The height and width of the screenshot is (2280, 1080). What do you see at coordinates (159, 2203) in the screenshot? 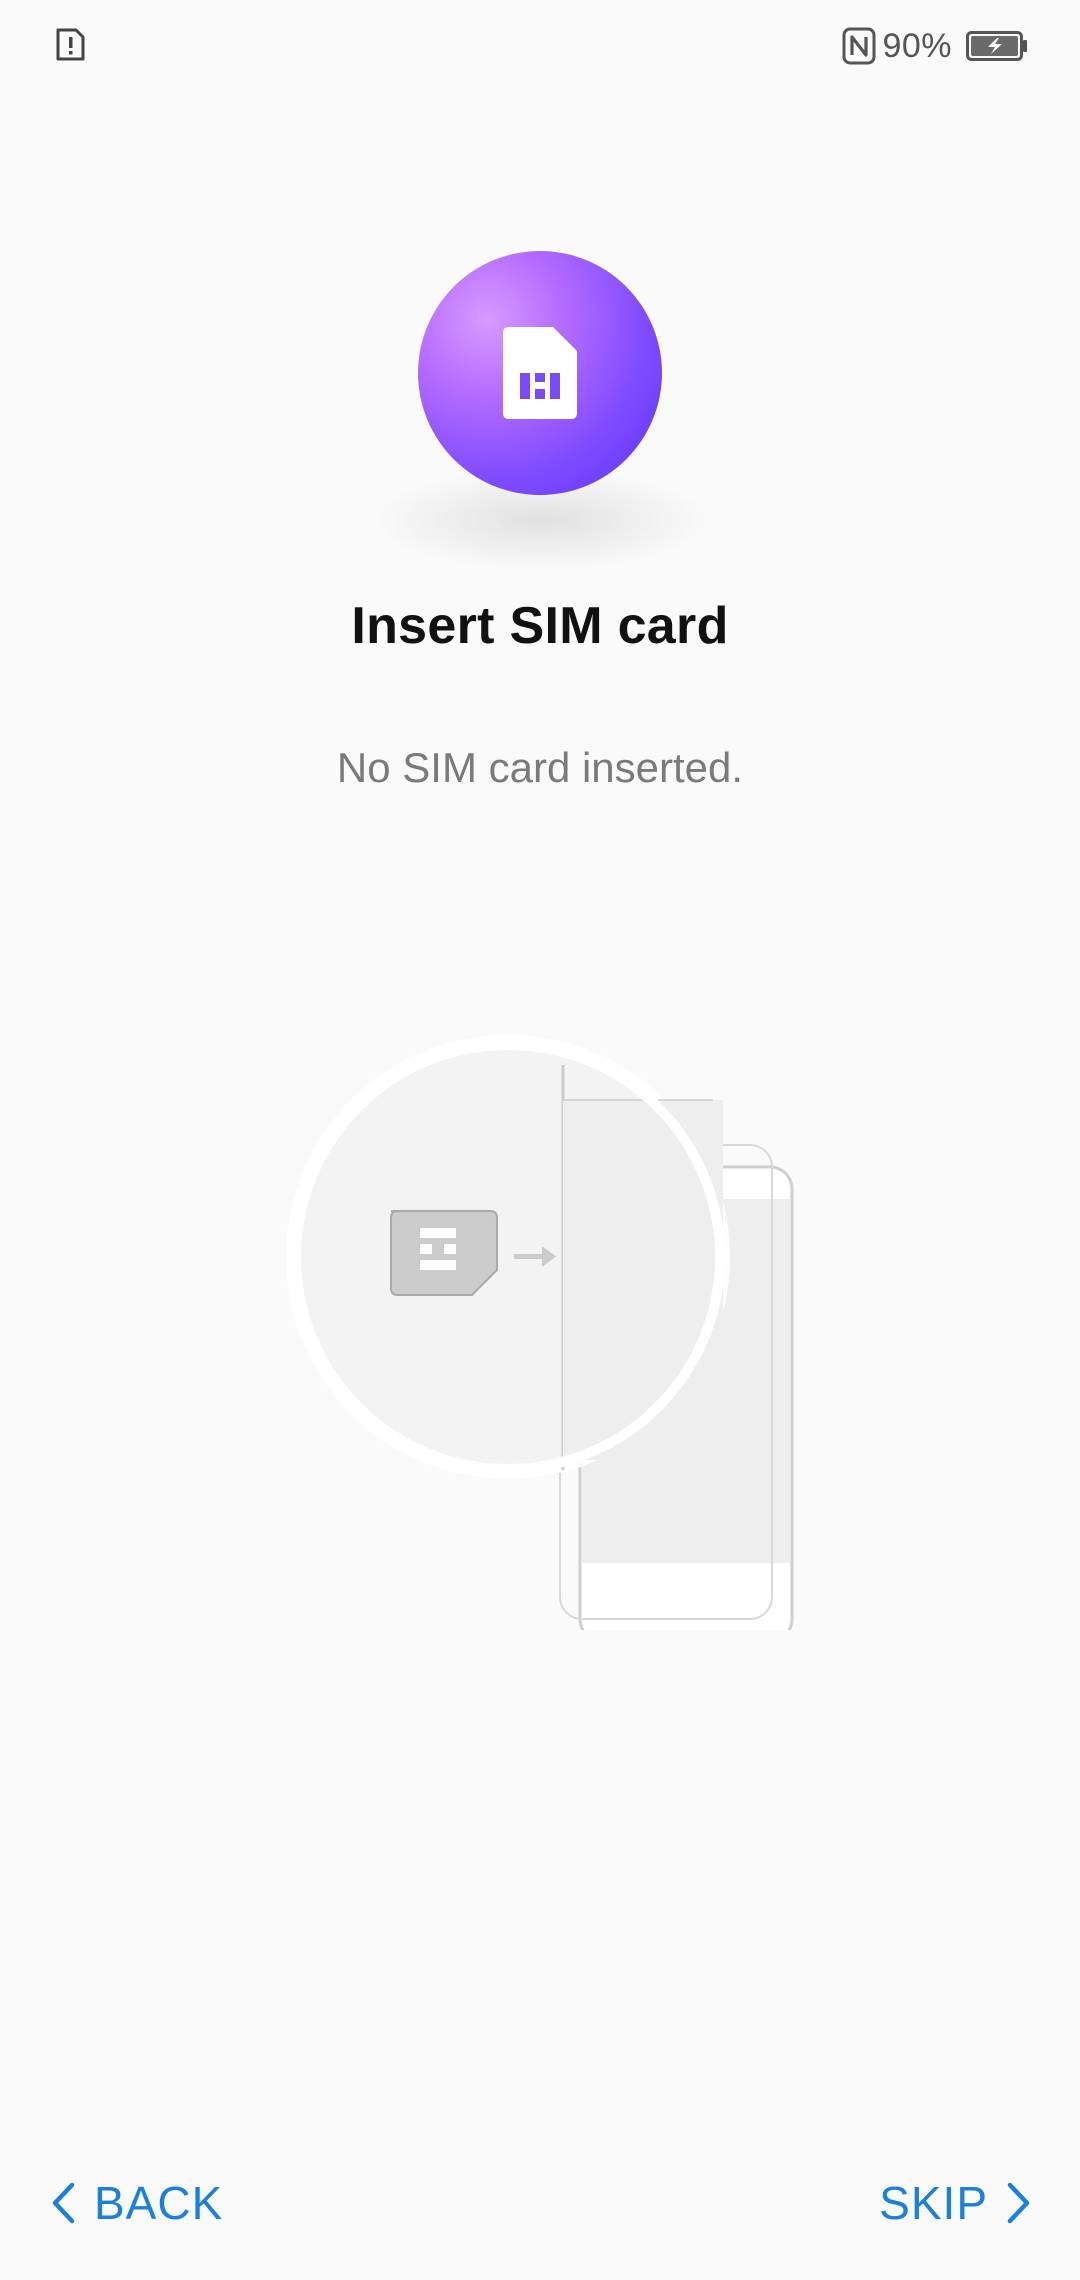
I see `back-label: BACK` at bounding box center [159, 2203].